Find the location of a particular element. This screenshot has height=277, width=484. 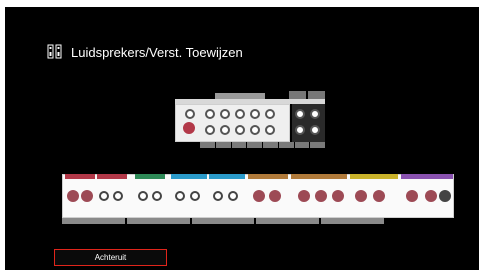

height1-header is located at coordinates (374, 176).